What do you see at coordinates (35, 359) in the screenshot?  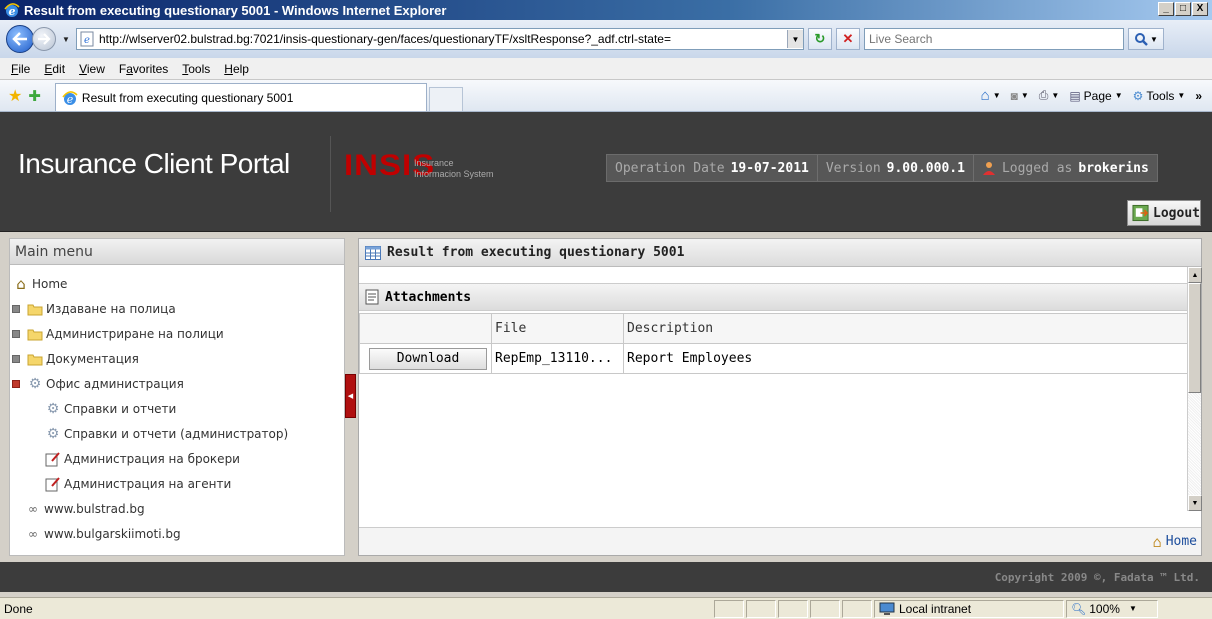 I see `folder-icon` at bounding box center [35, 359].